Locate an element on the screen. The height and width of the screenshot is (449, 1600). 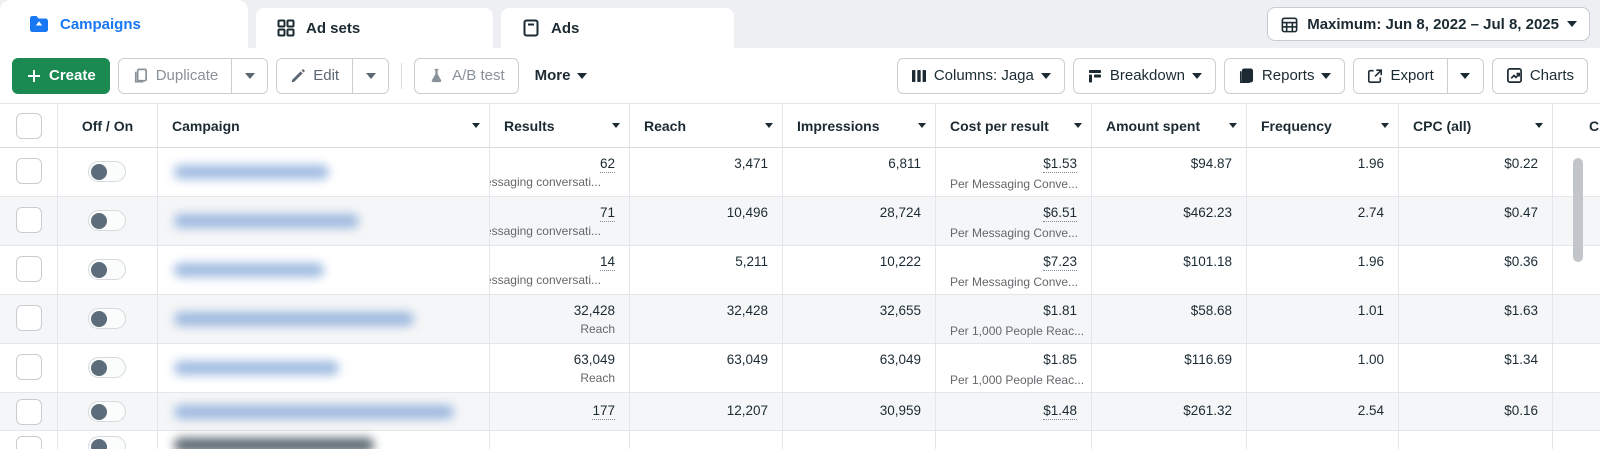
column-header-amount-spent: Amount spent is located at coordinates (1169, 125).